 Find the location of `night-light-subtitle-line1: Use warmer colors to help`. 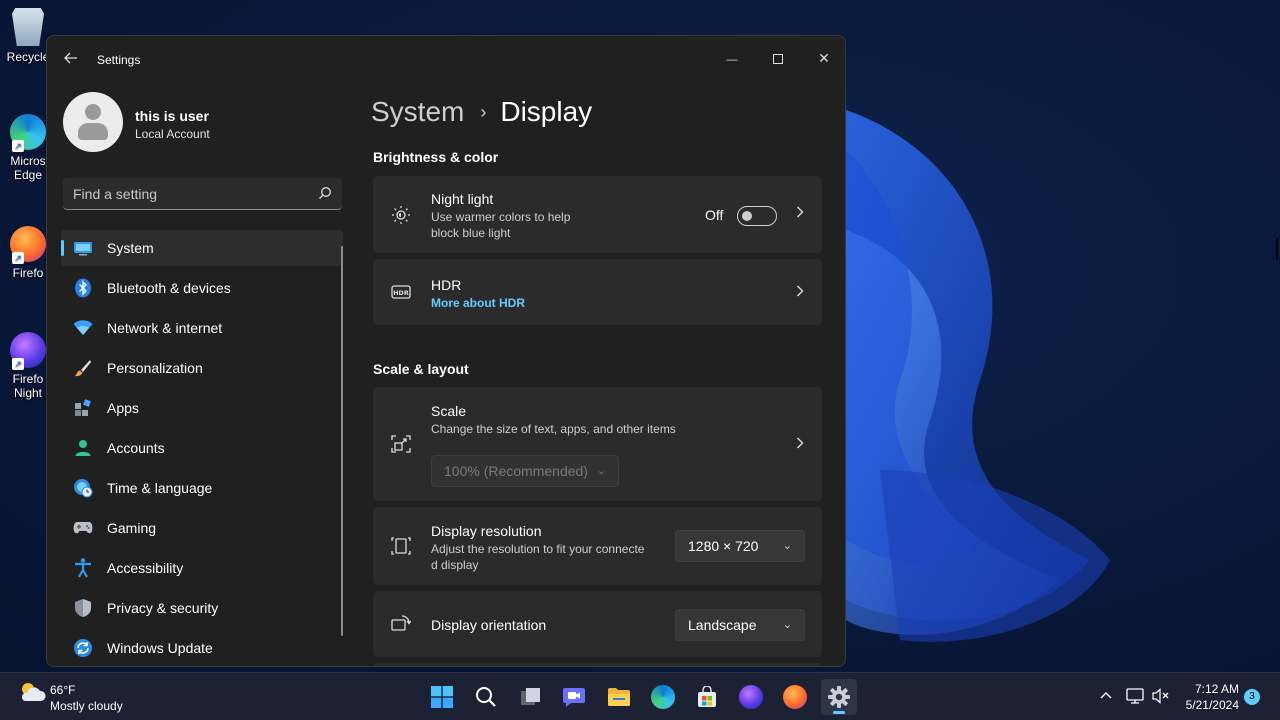

night-light-subtitle-line1: Use warmer colors to help is located at coordinates (501, 217).